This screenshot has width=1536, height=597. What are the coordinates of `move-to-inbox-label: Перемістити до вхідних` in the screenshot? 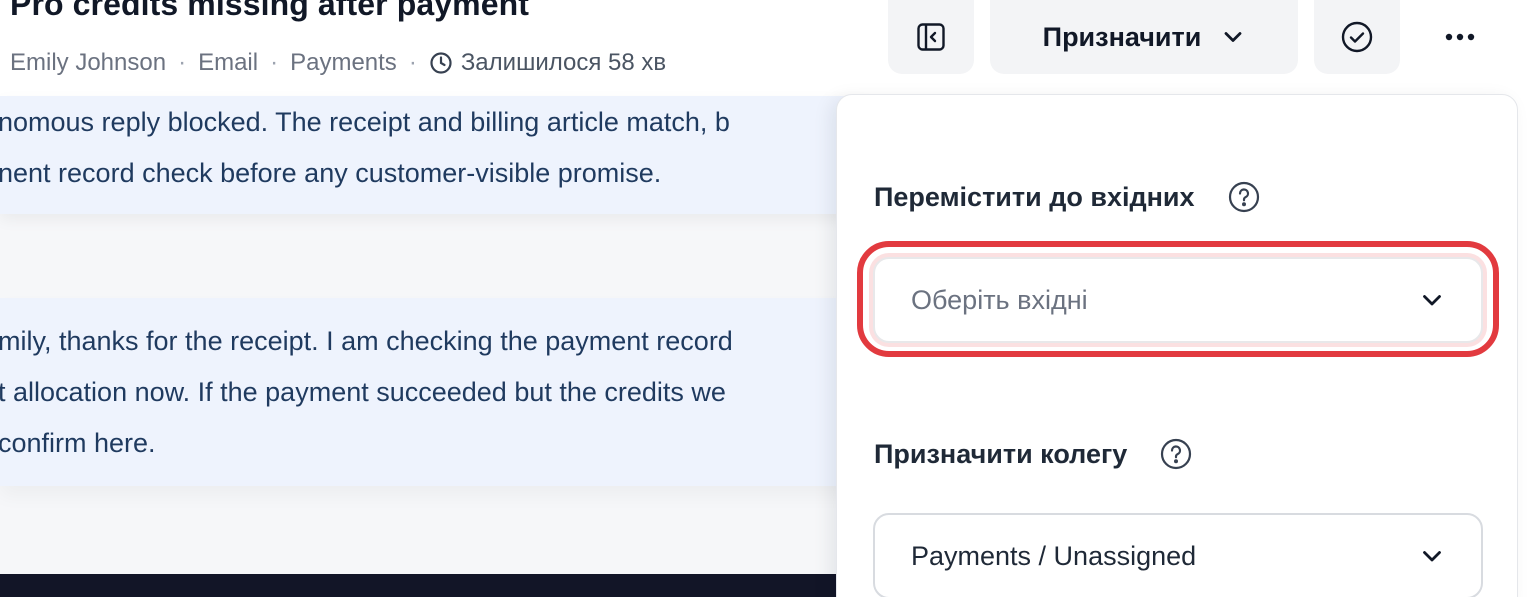 It's located at (1067, 197).